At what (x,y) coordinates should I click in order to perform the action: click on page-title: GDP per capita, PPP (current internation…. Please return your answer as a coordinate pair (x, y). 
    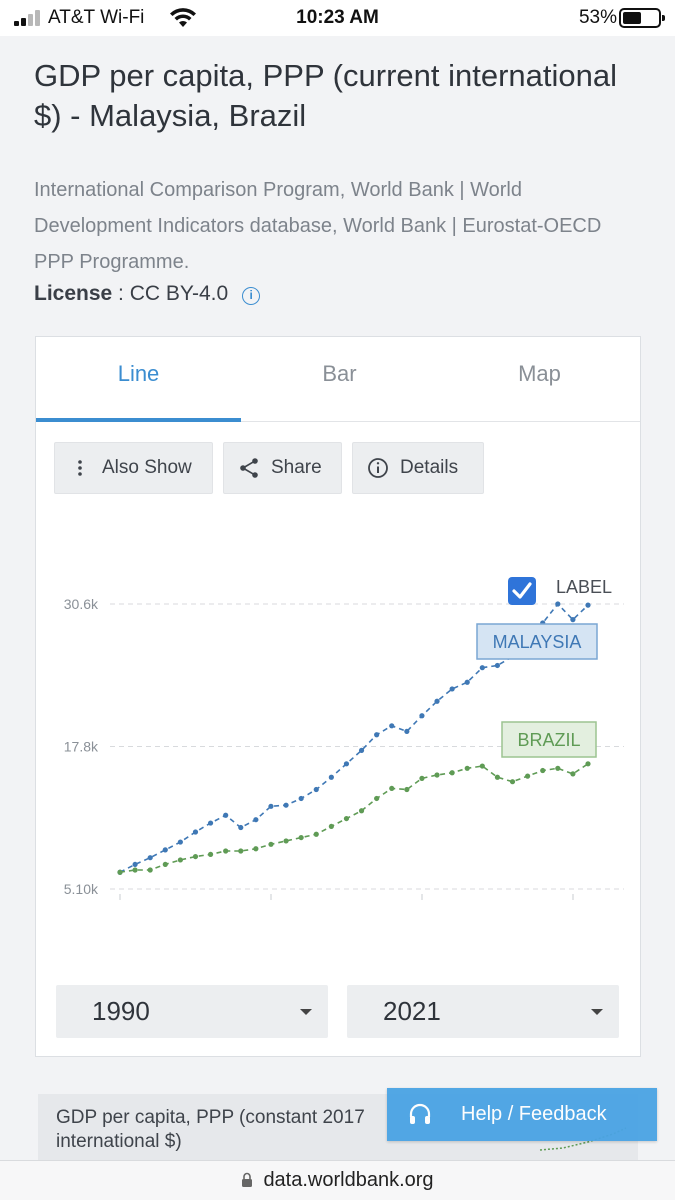
    Looking at the image, I should click on (325, 95).